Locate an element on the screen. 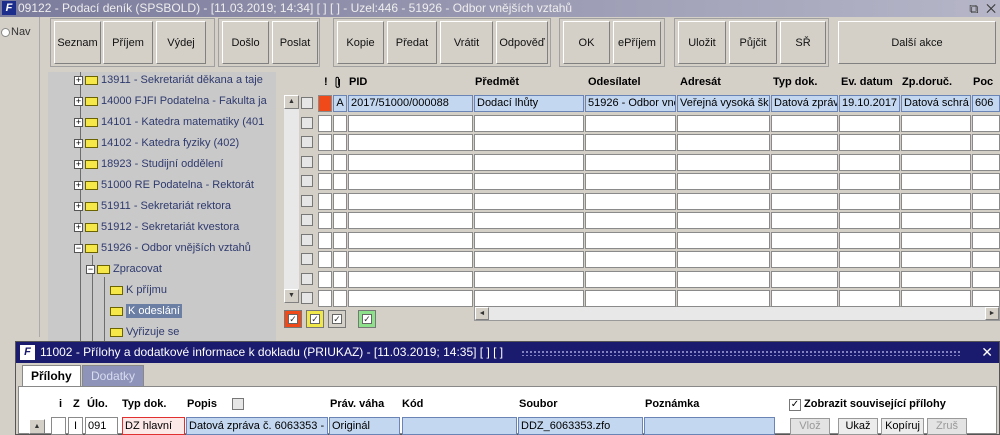 This screenshot has width=1000, height=435. cell-kod is located at coordinates (459, 426).